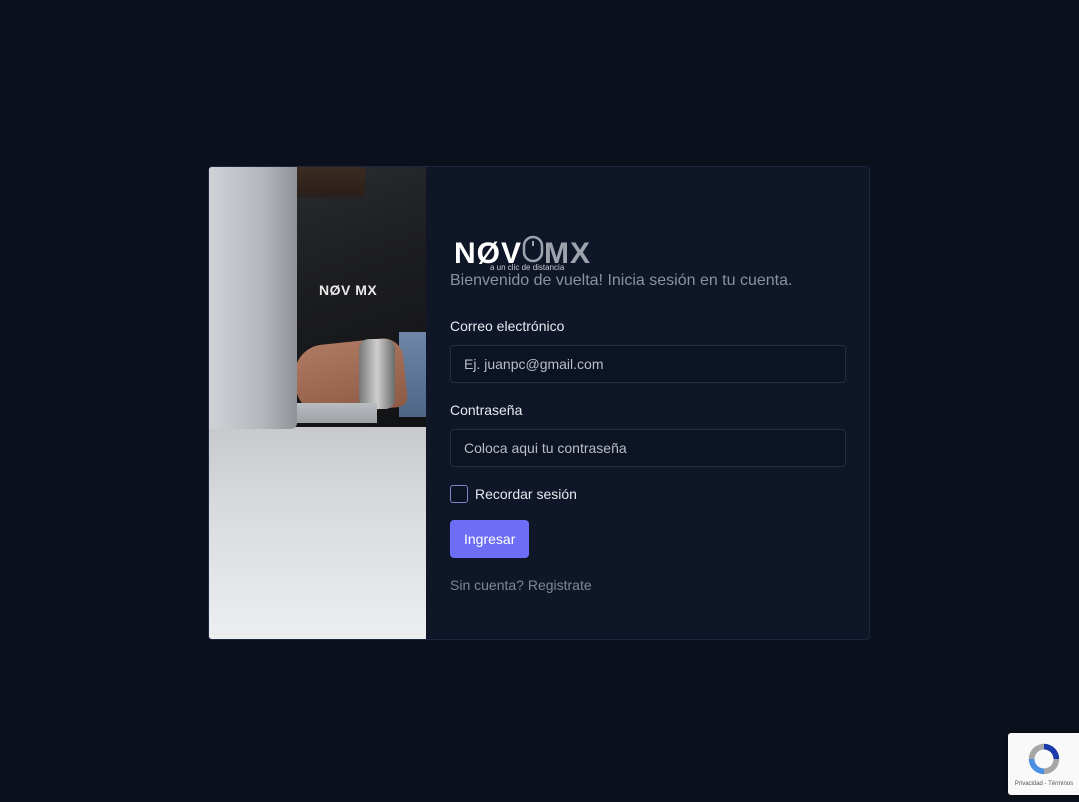 This screenshot has width=1079, height=802. What do you see at coordinates (650, 248) in the screenshot?
I see `brand-logo: NØV MX a un clic de distancia` at bounding box center [650, 248].